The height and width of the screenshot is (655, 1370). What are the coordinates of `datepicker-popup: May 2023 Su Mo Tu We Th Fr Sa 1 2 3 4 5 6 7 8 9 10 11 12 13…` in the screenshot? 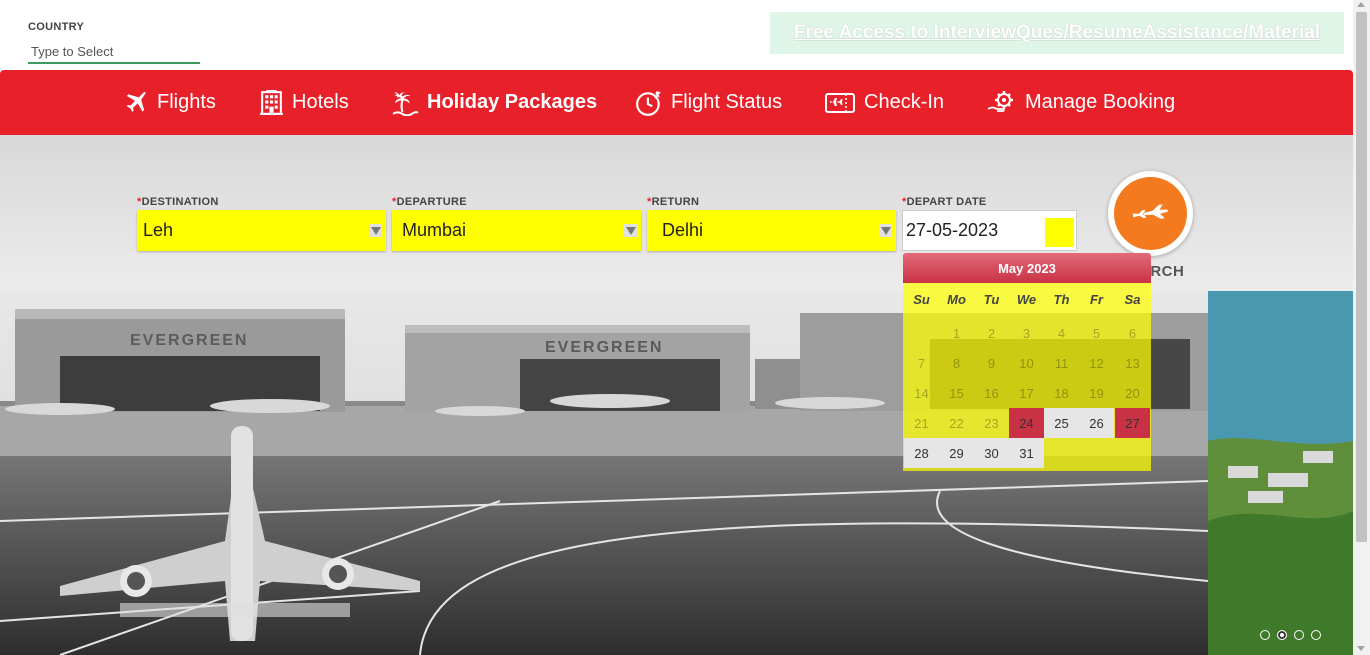 It's located at (1027, 362).